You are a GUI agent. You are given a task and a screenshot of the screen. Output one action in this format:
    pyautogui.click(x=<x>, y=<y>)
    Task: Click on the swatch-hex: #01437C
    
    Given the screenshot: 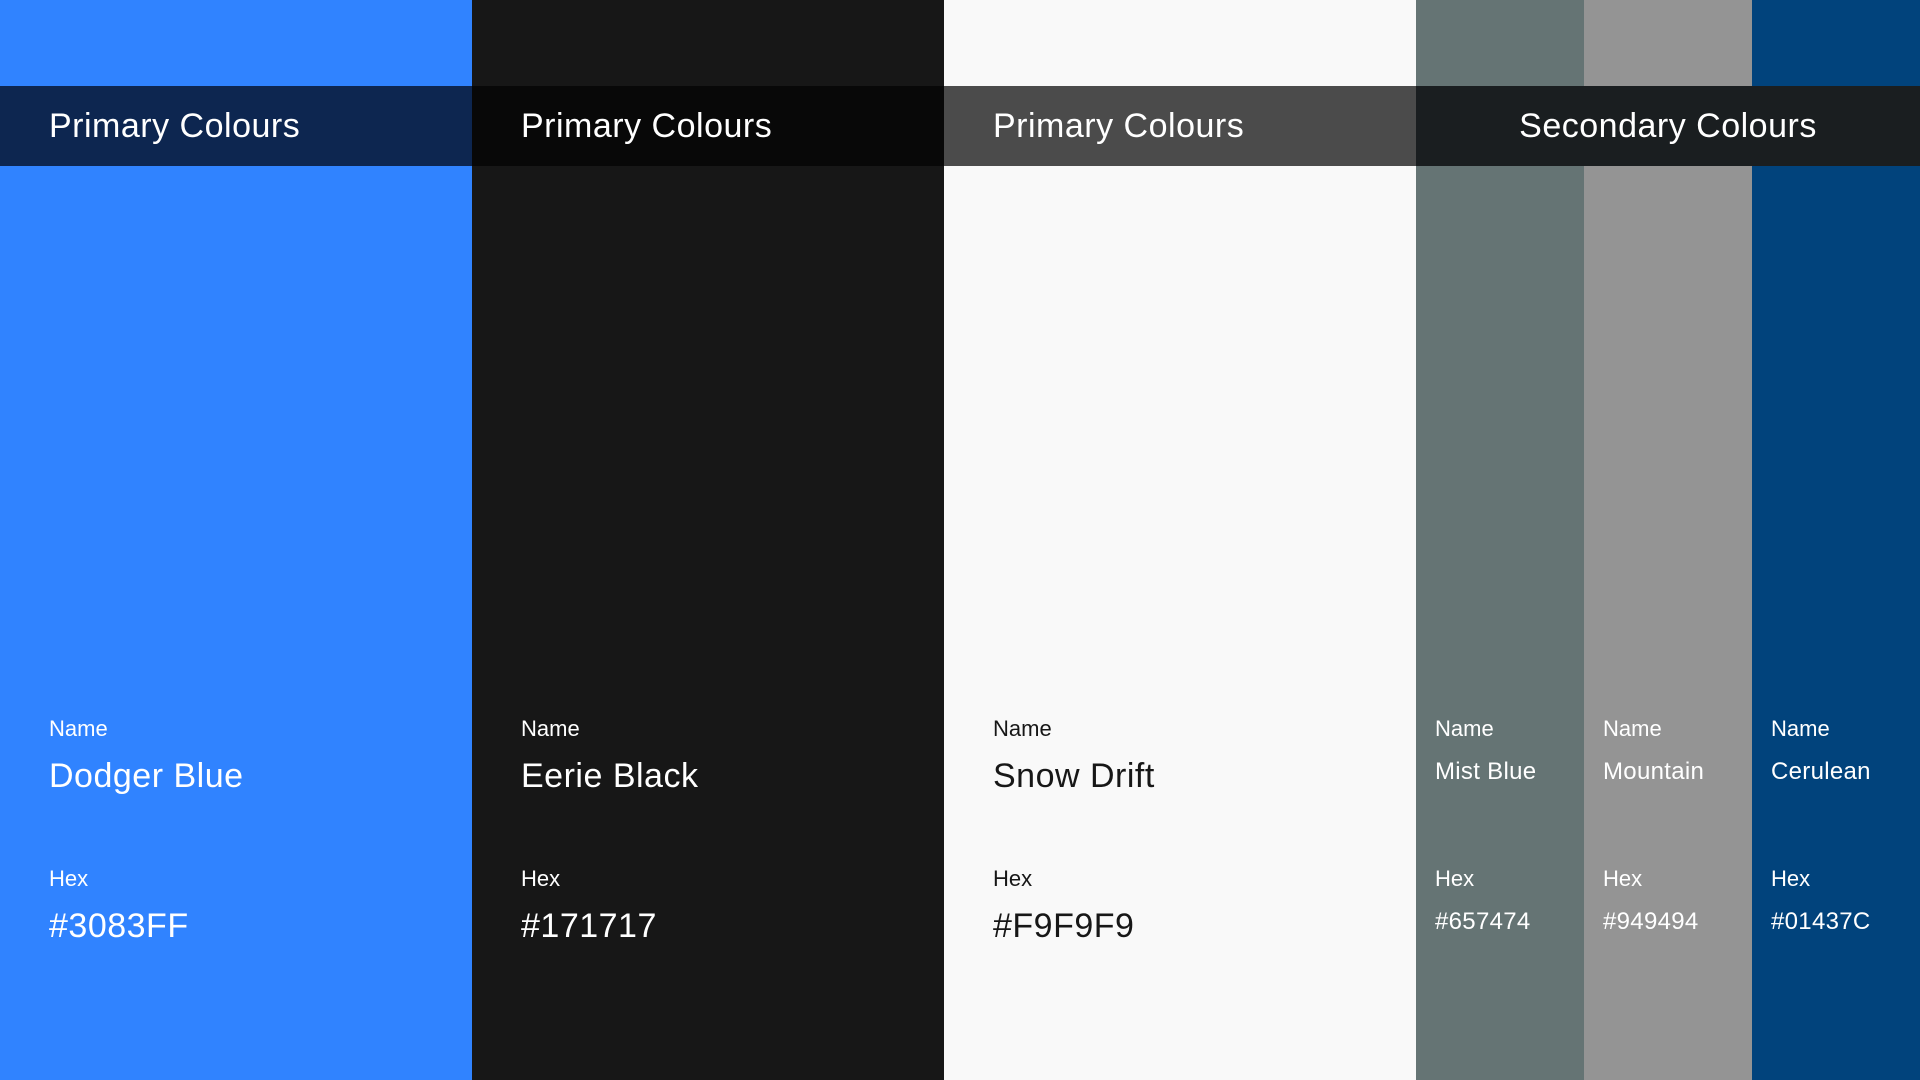 What is the action you would take?
    pyautogui.click(x=1821, y=921)
    